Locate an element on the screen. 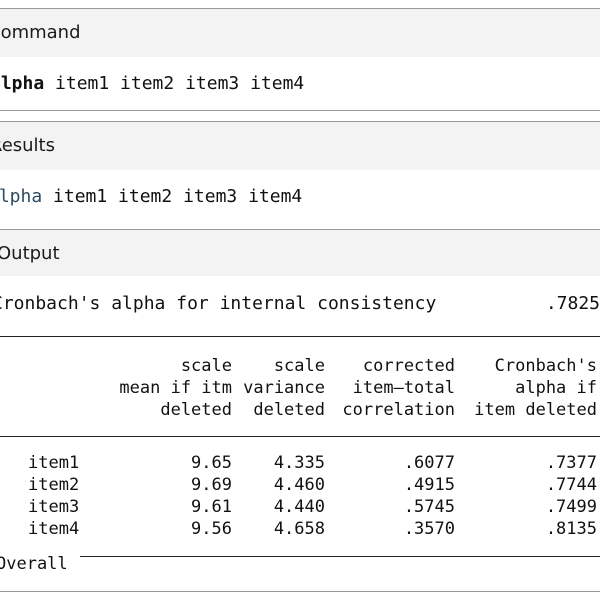 The image size is (600, 600). overall-rule is located at coordinates (340, 556).